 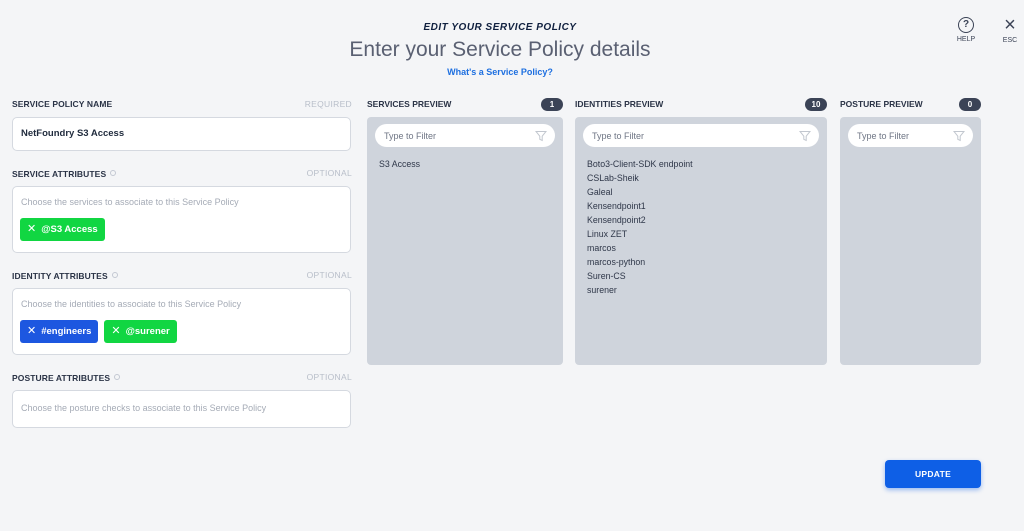 What do you see at coordinates (69, 229) in the screenshot?
I see `chip-label: @S3 Access` at bounding box center [69, 229].